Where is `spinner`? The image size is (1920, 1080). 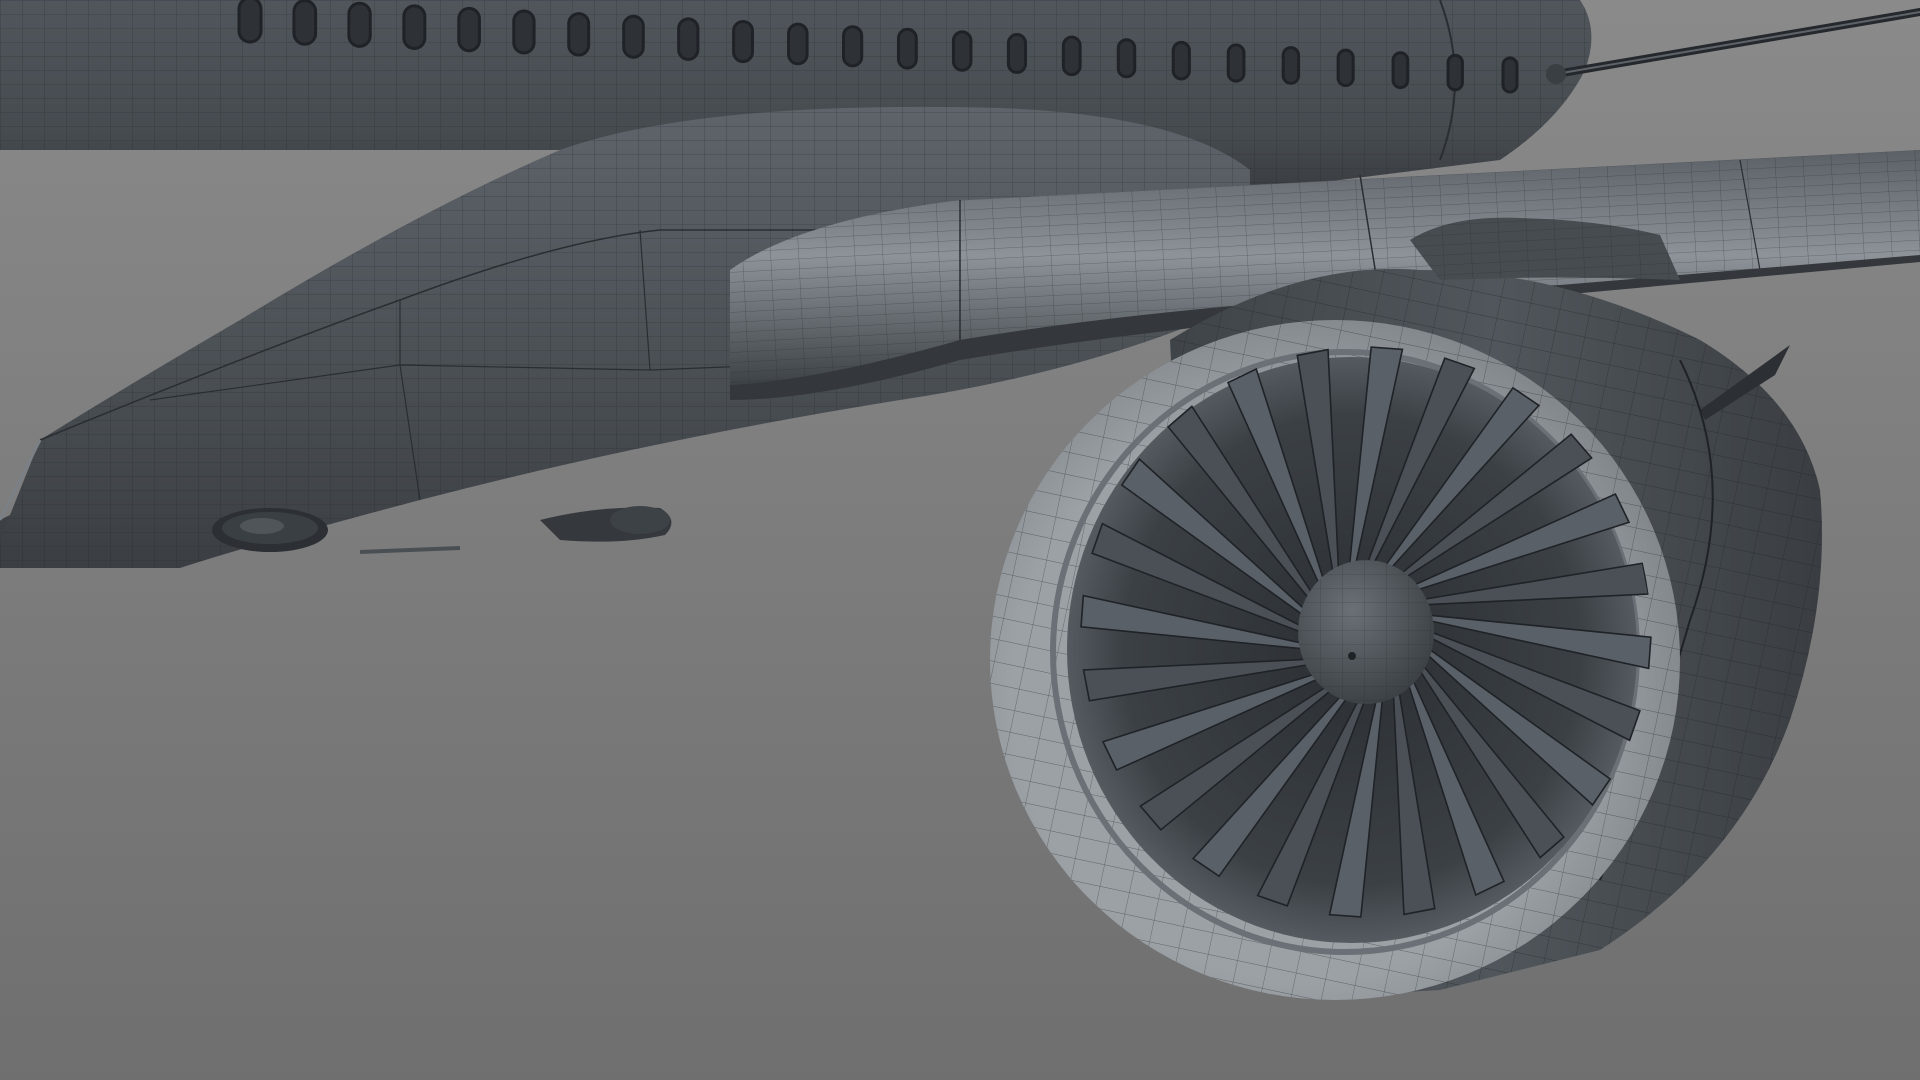 spinner is located at coordinates (1366, 632).